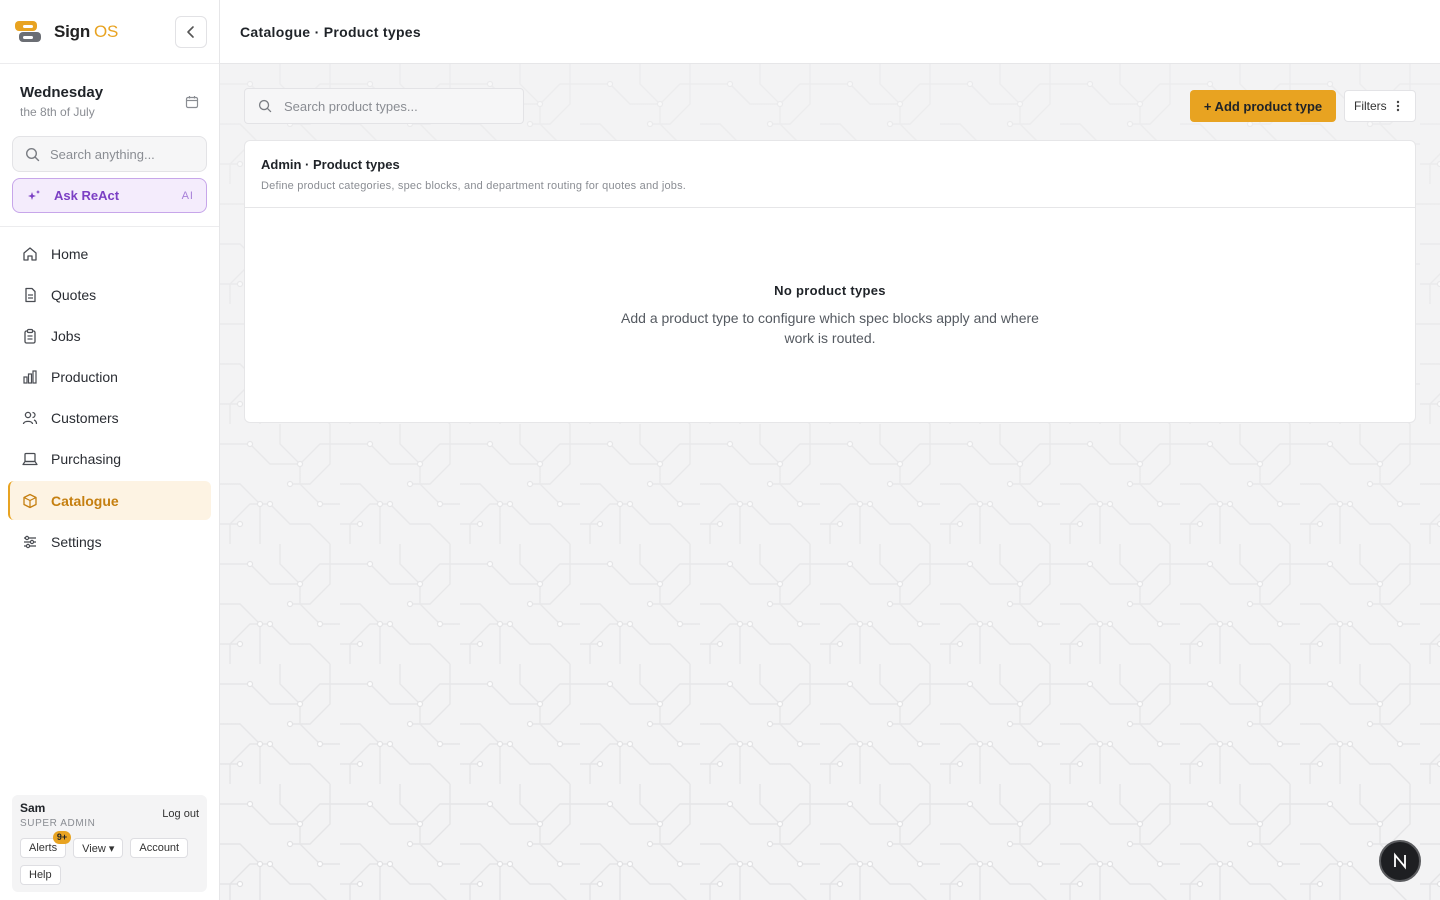  I want to click on view-button: View ▾, so click(98, 848).